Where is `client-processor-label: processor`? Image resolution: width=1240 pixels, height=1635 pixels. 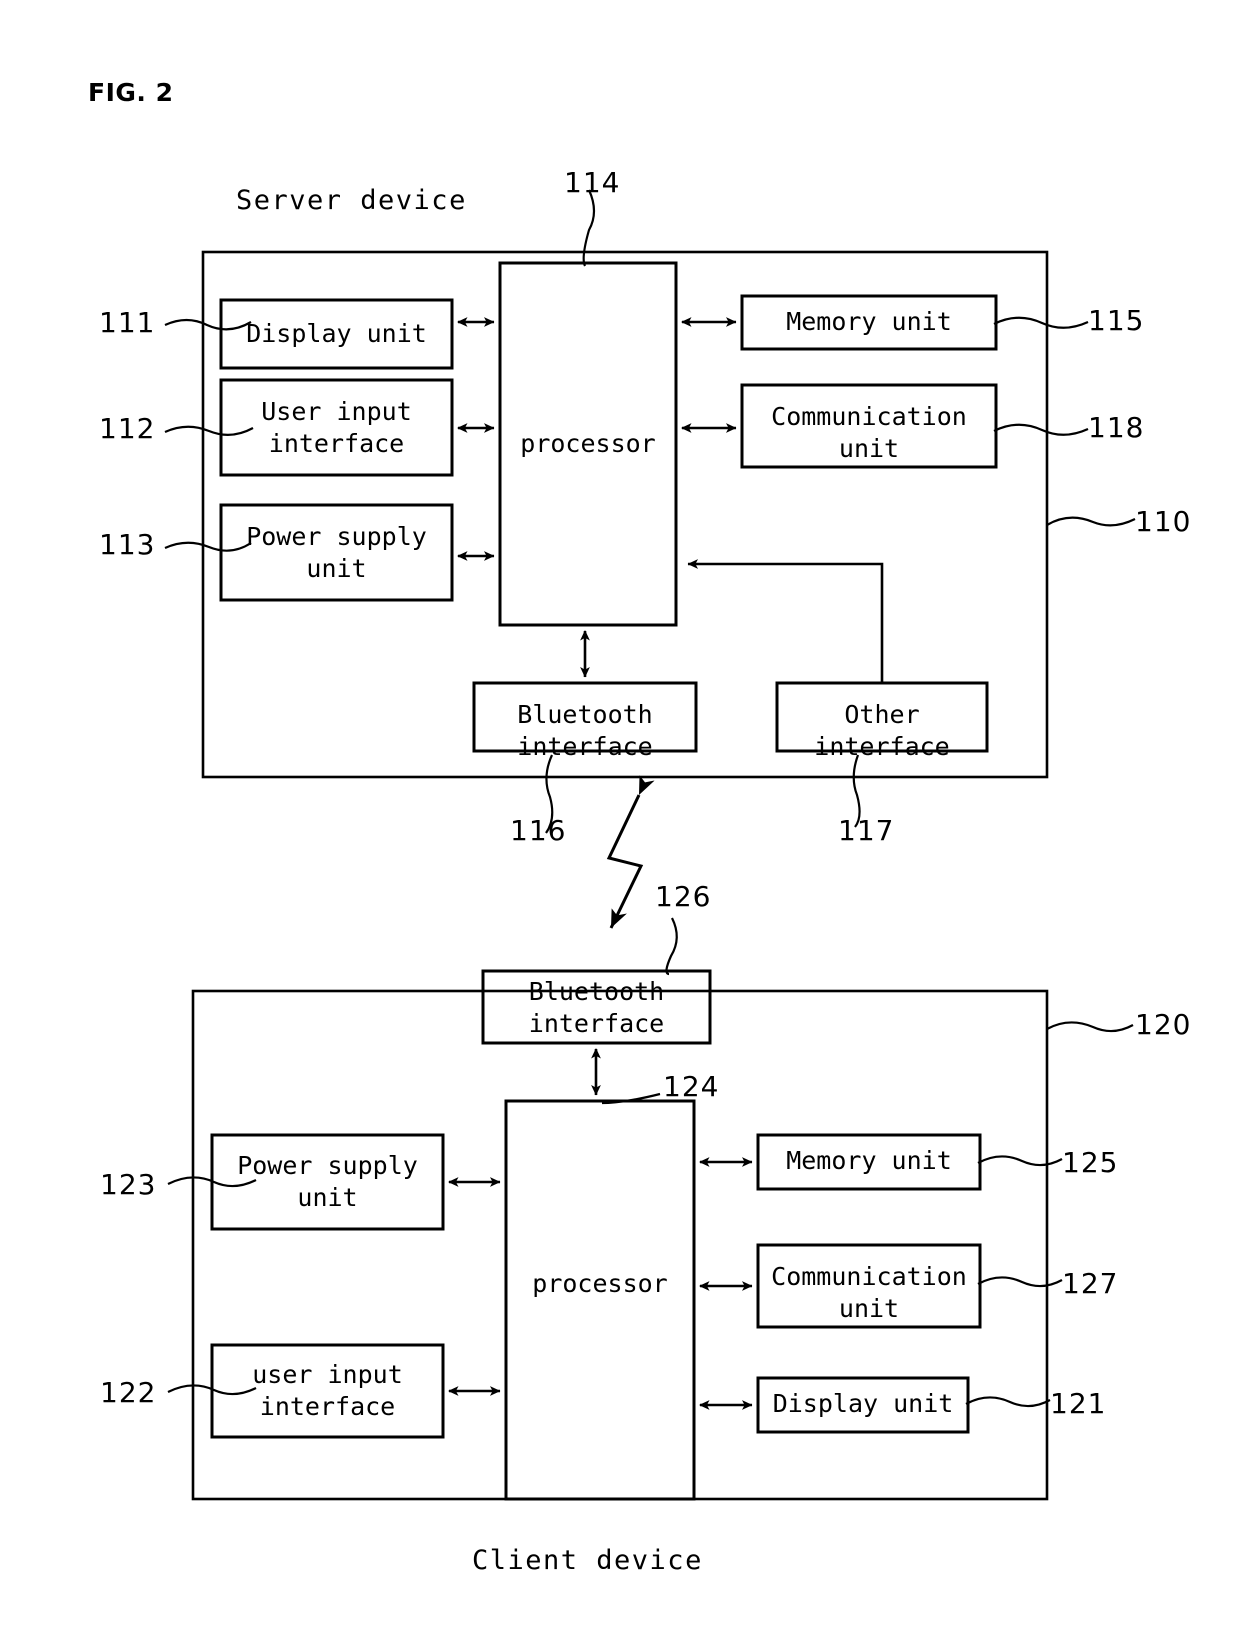 client-processor-label: processor is located at coordinates (600, 1283).